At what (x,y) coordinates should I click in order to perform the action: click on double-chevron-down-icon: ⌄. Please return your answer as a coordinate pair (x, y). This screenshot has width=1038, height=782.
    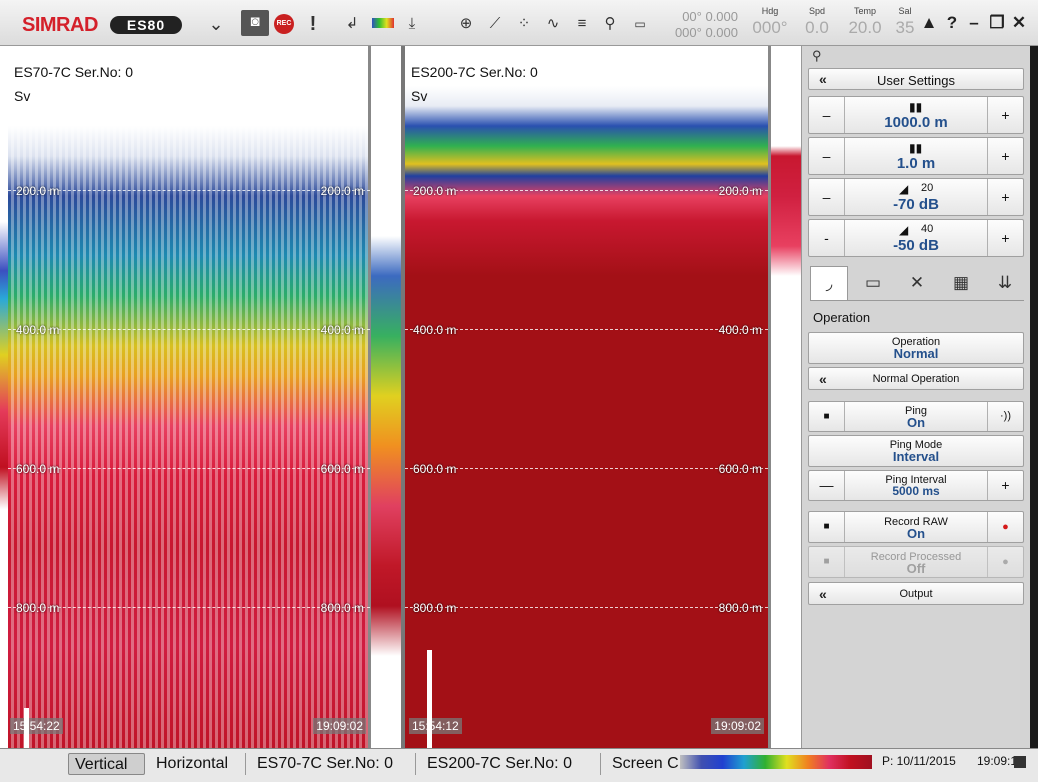
    Looking at the image, I should click on (216, 24).